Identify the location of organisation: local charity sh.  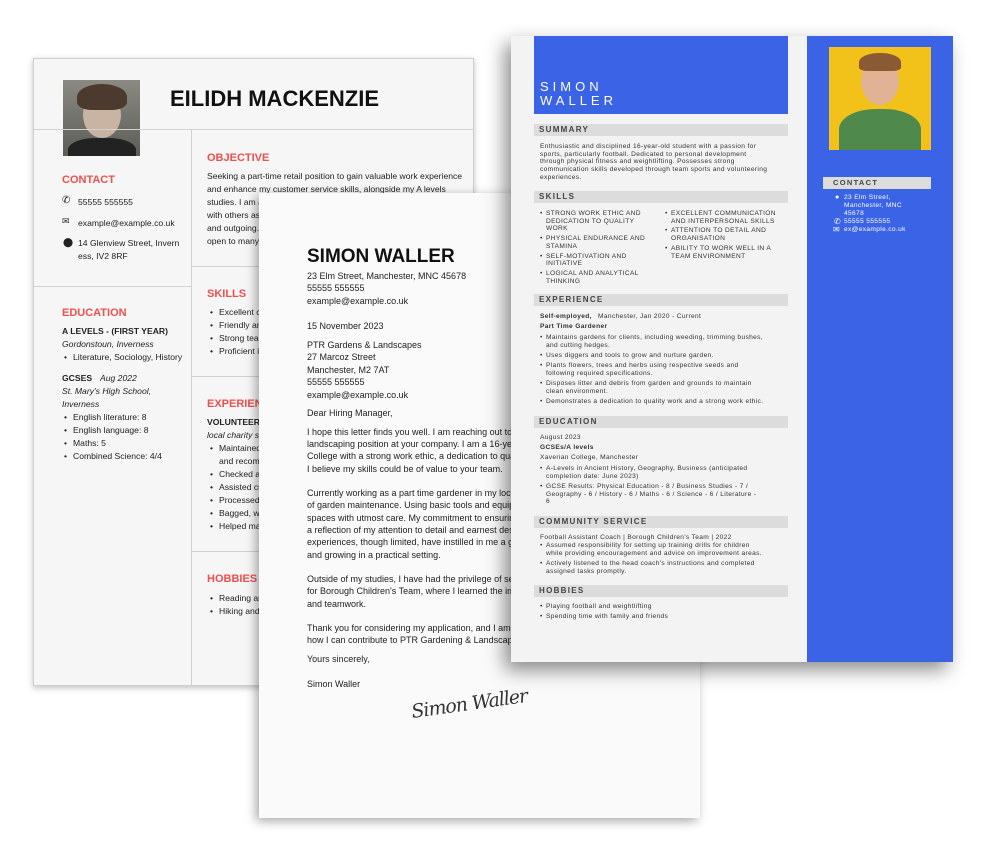
(235, 435).